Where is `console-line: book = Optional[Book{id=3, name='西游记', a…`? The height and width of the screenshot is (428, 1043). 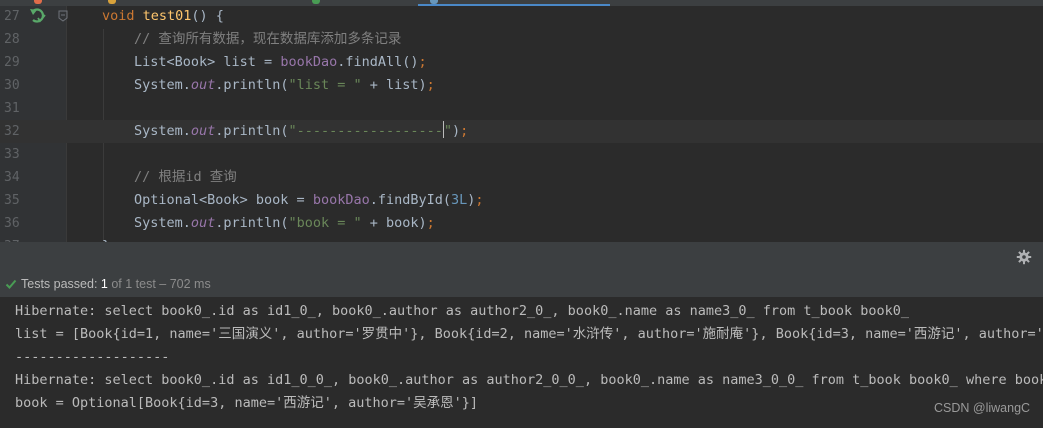 console-line: book = Optional[Book{id=3, name='西游记', a… is located at coordinates (247, 403).